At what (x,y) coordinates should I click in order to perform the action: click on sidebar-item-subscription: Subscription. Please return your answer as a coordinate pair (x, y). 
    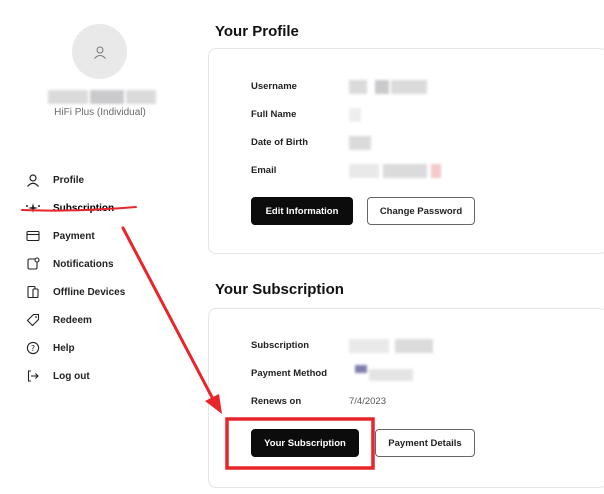
    Looking at the image, I should click on (75, 208).